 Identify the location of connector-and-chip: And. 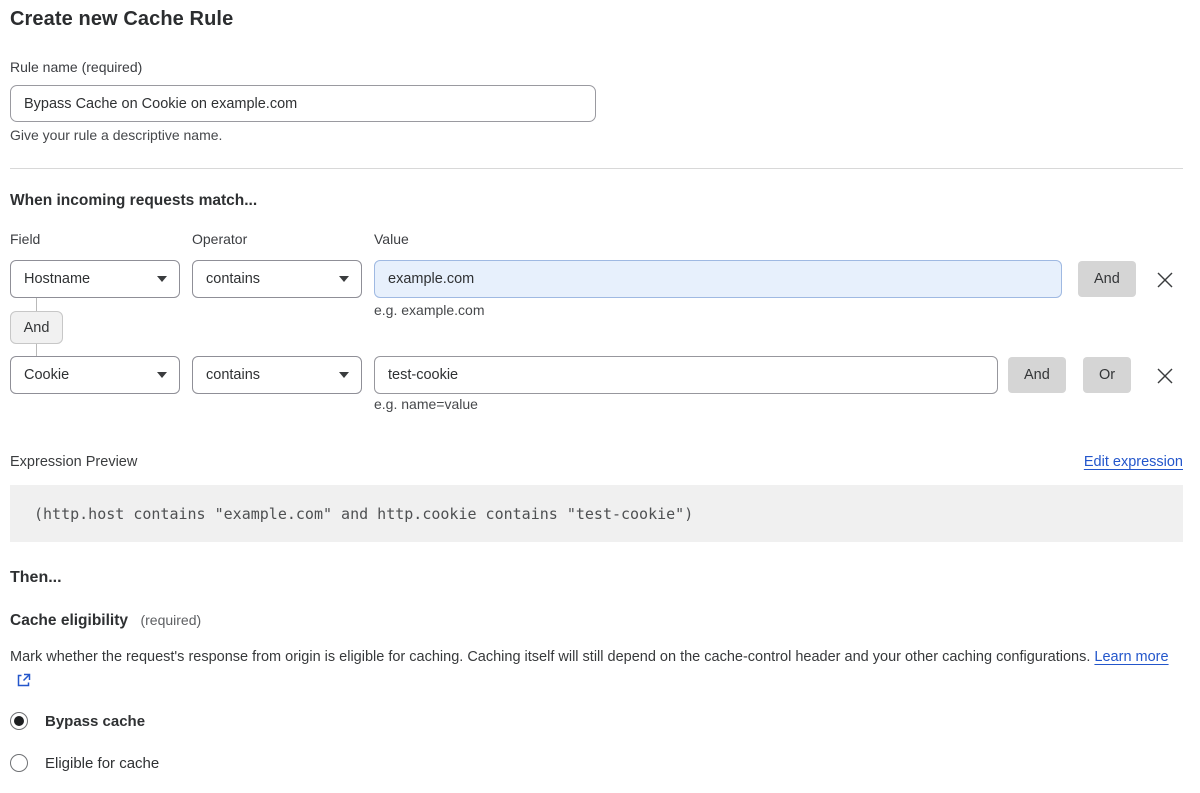
(36, 327).